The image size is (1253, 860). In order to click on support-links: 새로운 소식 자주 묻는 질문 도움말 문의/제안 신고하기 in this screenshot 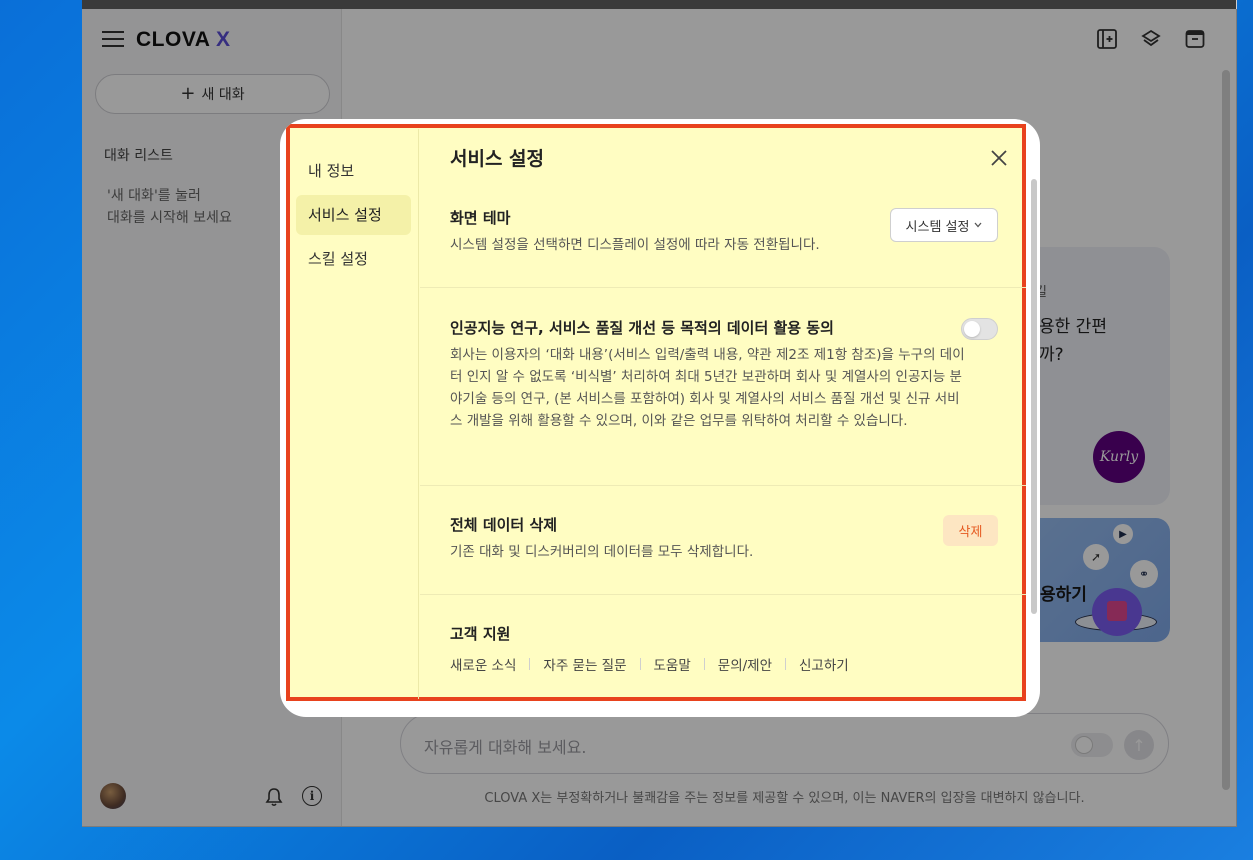, I will do `click(725, 664)`.